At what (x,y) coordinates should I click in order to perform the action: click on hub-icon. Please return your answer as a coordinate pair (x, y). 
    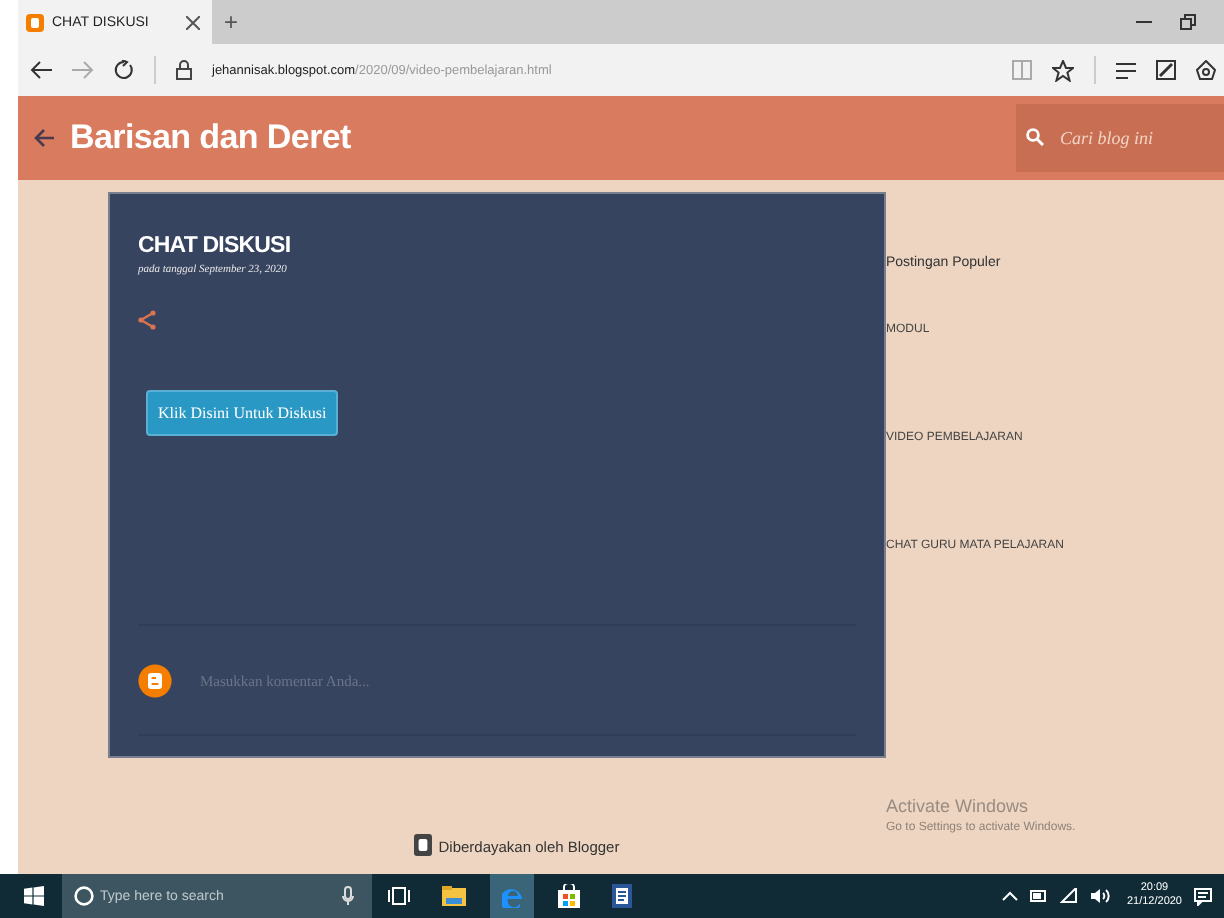
    Looking at the image, I should click on (1126, 70).